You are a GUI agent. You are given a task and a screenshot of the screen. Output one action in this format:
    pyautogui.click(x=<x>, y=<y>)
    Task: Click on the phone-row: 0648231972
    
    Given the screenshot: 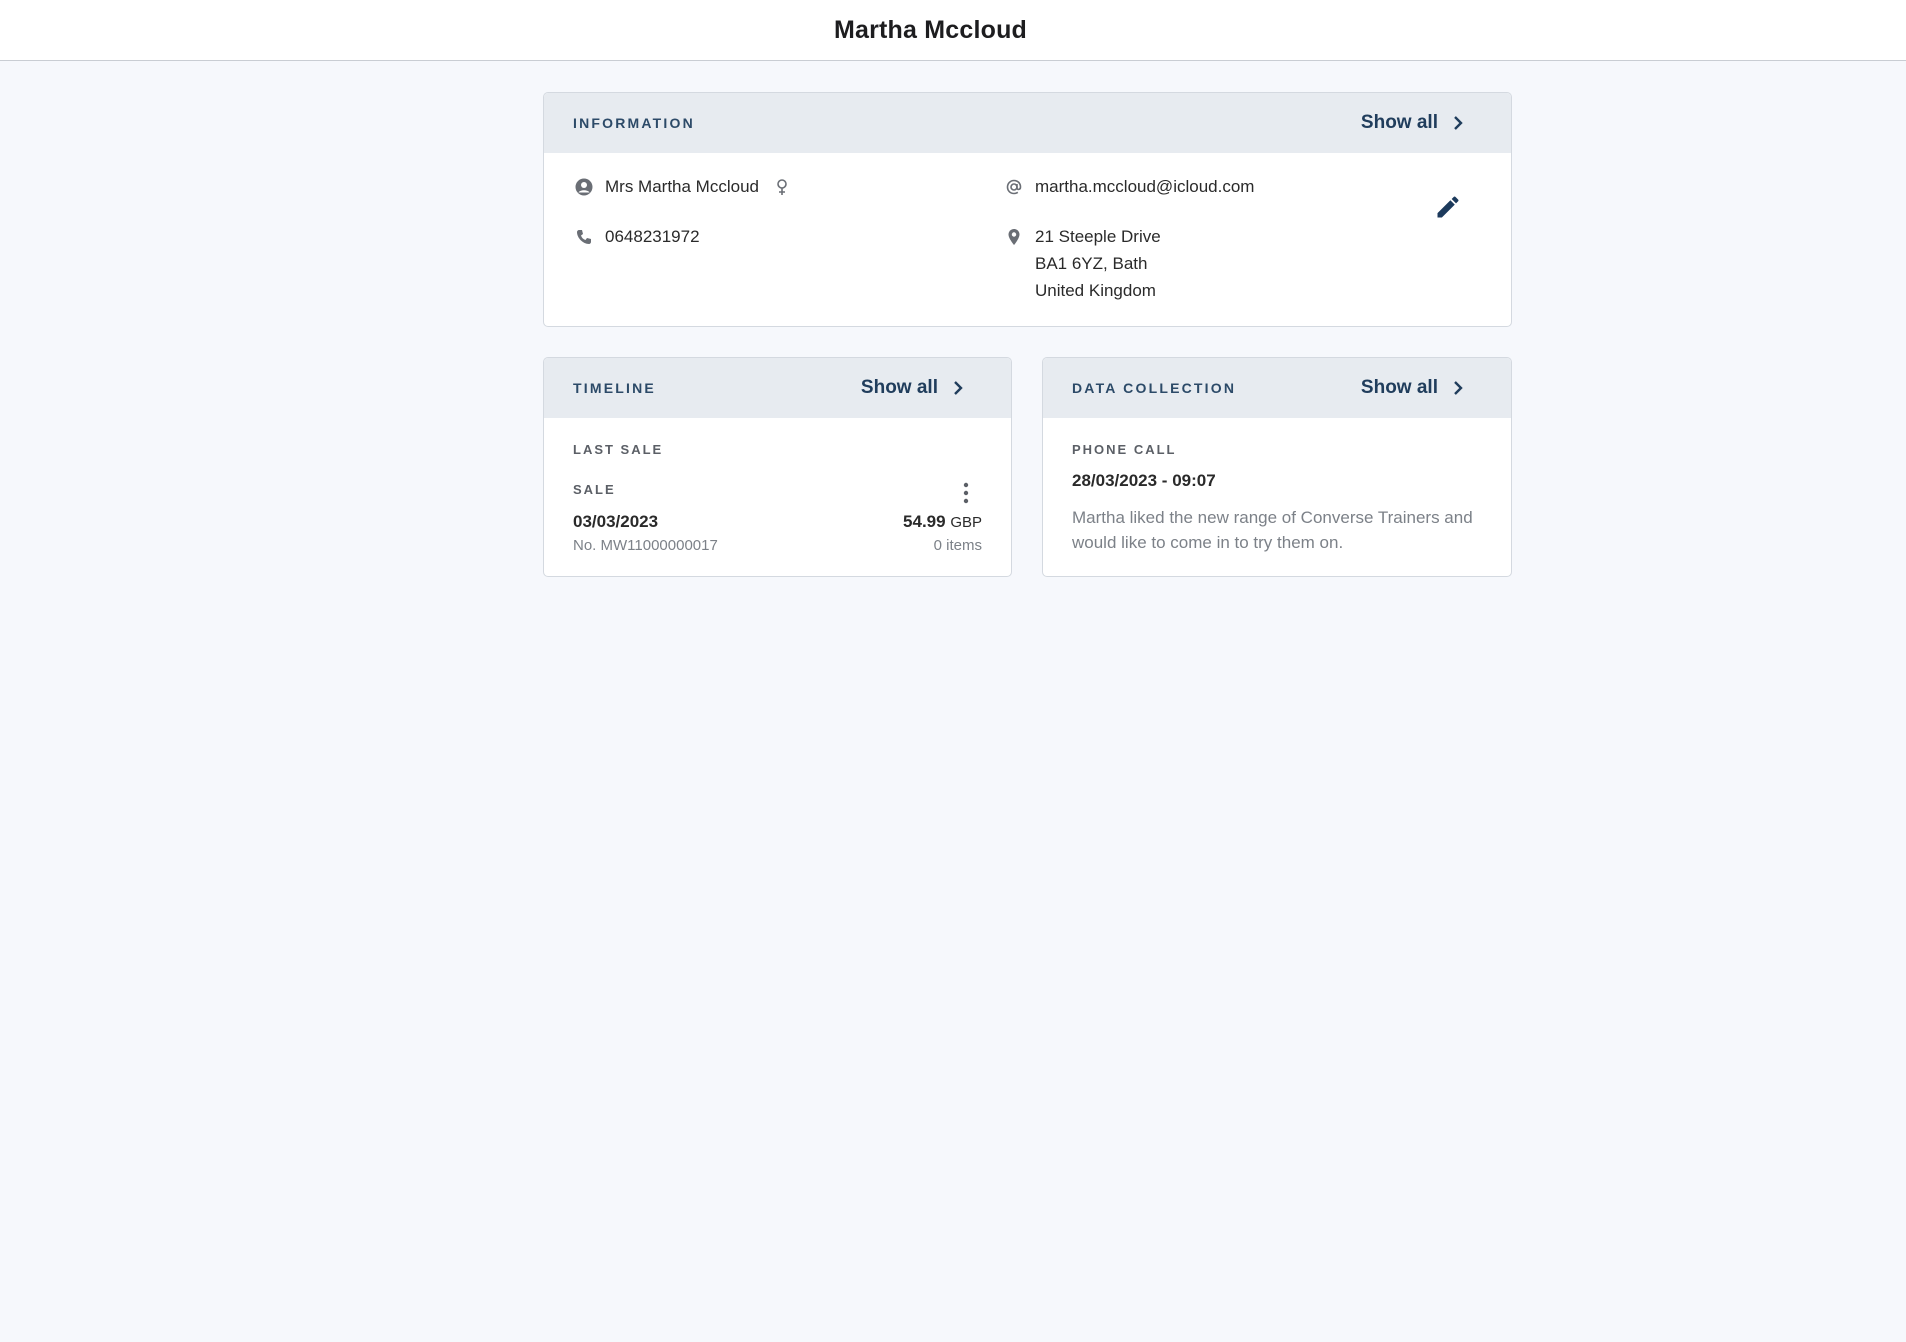 What is the action you would take?
    pyautogui.click(x=637, y=238)
    